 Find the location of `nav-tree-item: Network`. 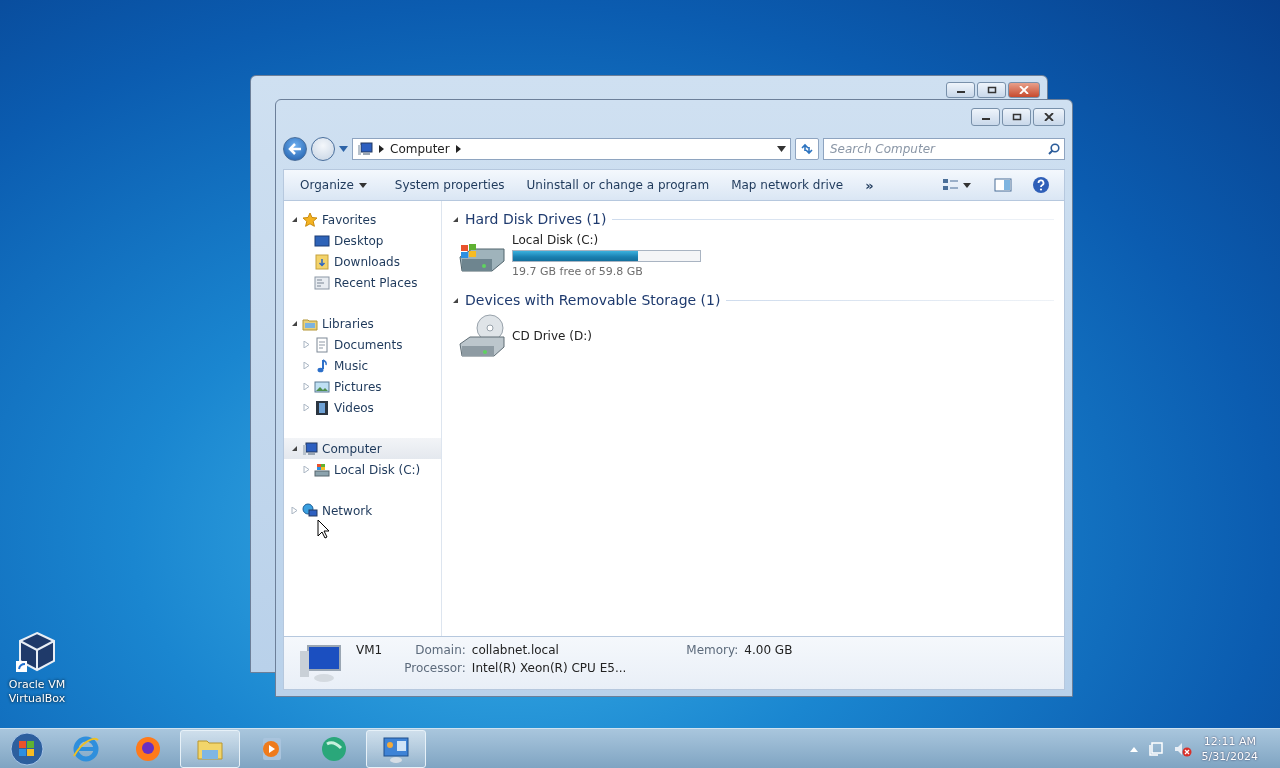

nav-tree-item: Network is located at coordinates (362, 510).